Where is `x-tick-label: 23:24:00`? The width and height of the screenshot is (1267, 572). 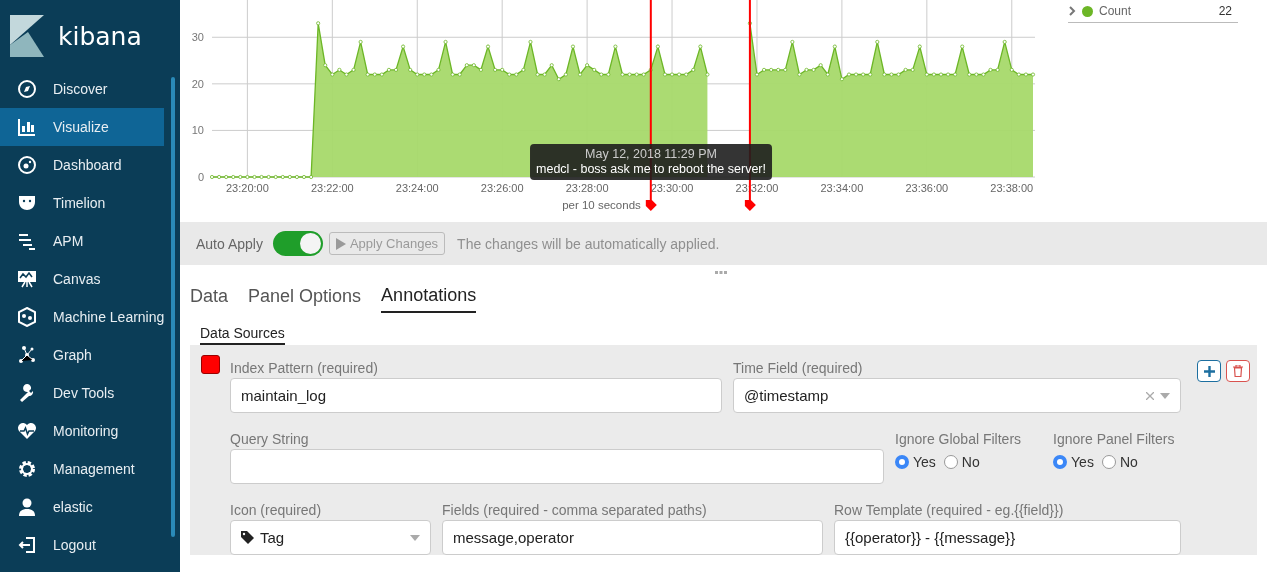 x-tick-label: 23:24:00 is located at coordinates (417, 188).